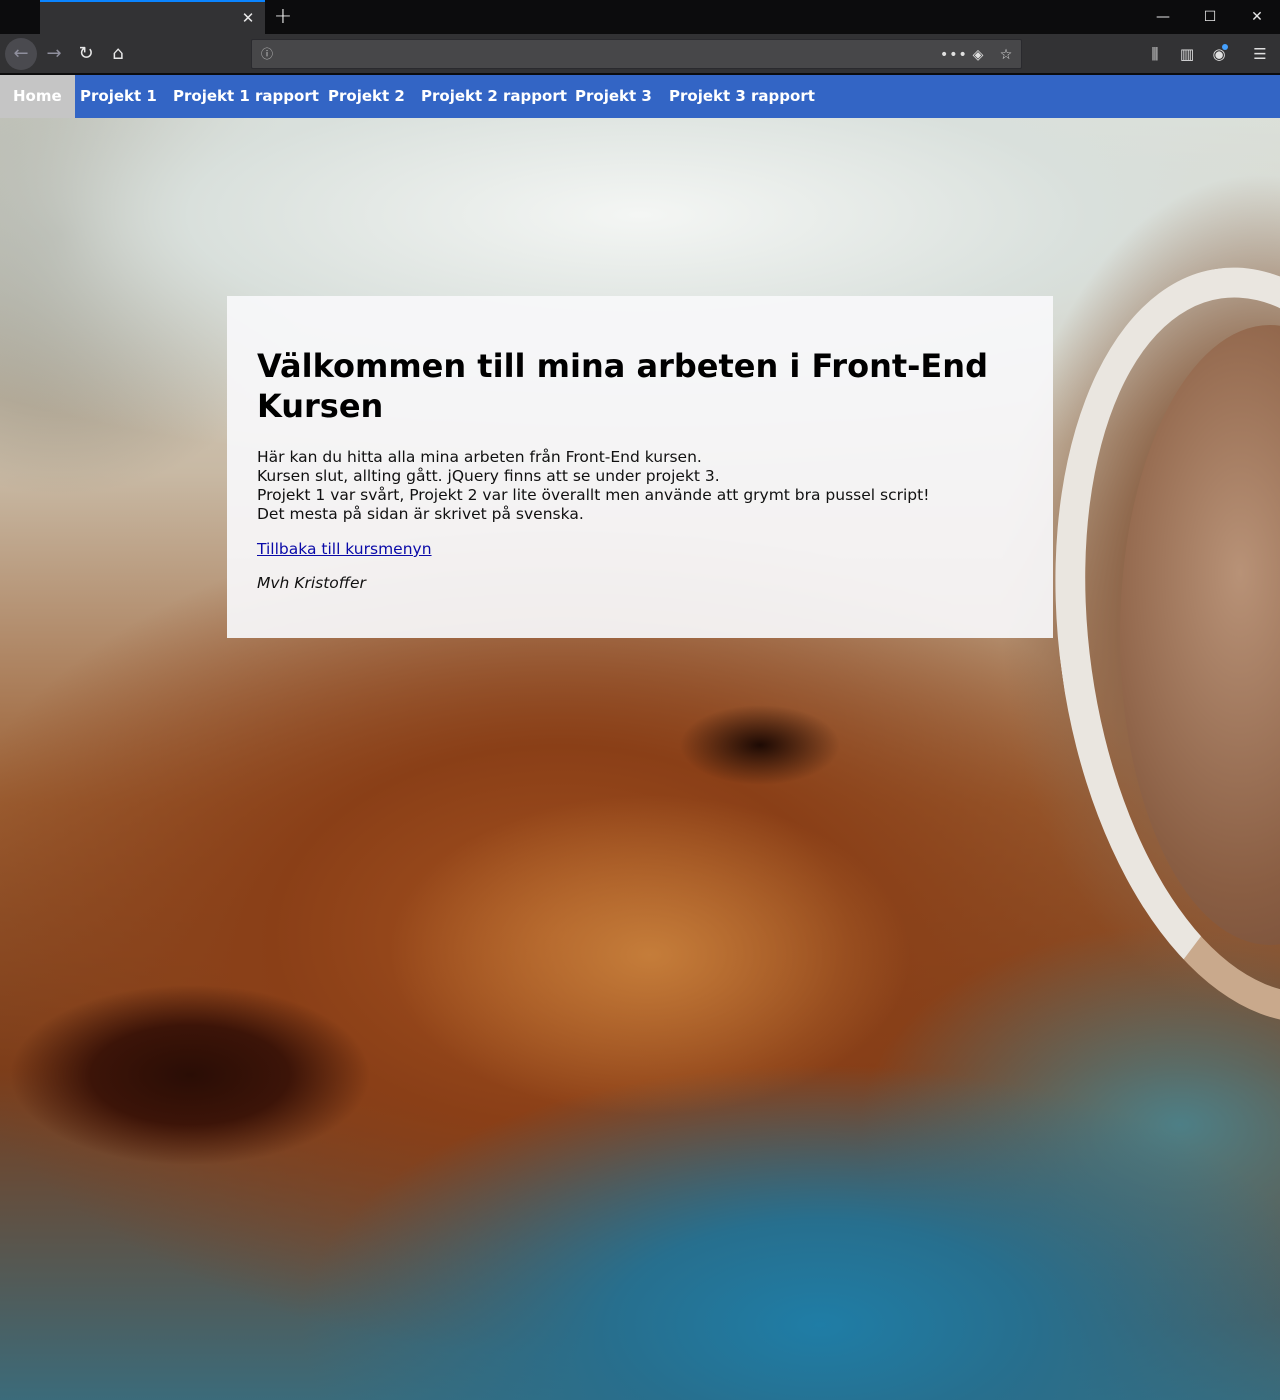  I want to click on back-to-course-menu-link: Tillbaka till kursmenyn, so click(344, 549).